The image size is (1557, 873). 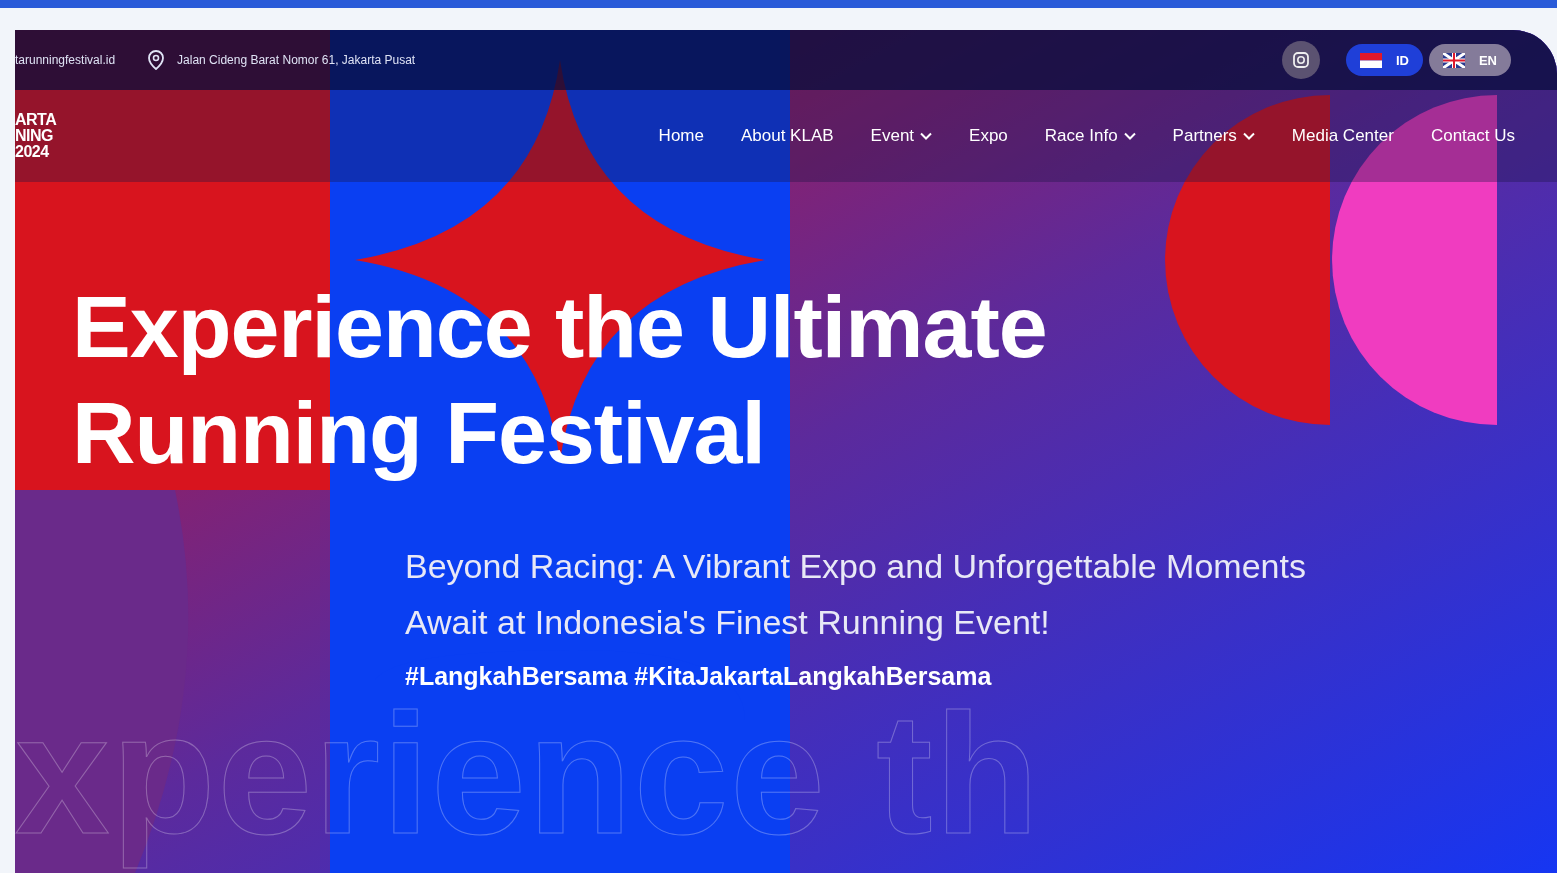 What do you see at coordinates (65, 60) in the screenshot?
I see `website-text: tarunningfestival.id` at bounding box center [65, 60].